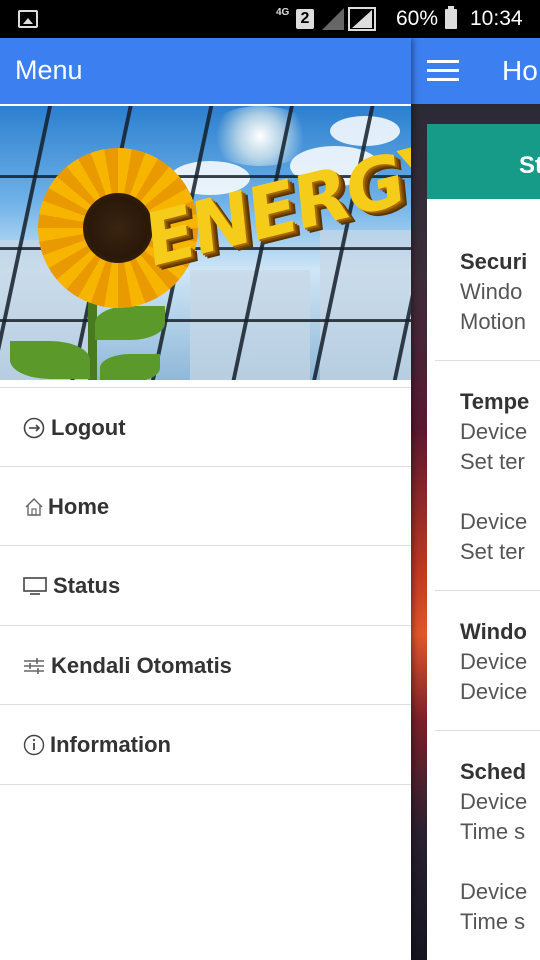 The image size is (540, 960). I want to click on section-heading: Tempe, so click(495, 401).